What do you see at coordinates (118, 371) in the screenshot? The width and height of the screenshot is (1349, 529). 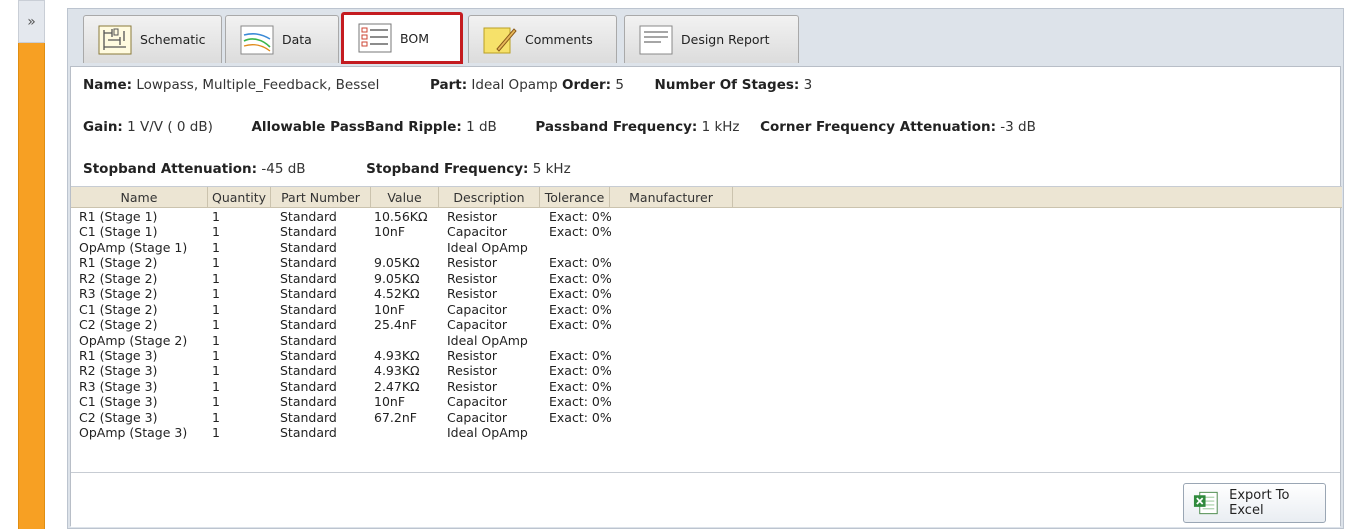 I see `table-cell: R2 (Stage 3)` at bounding box center [118, 371].